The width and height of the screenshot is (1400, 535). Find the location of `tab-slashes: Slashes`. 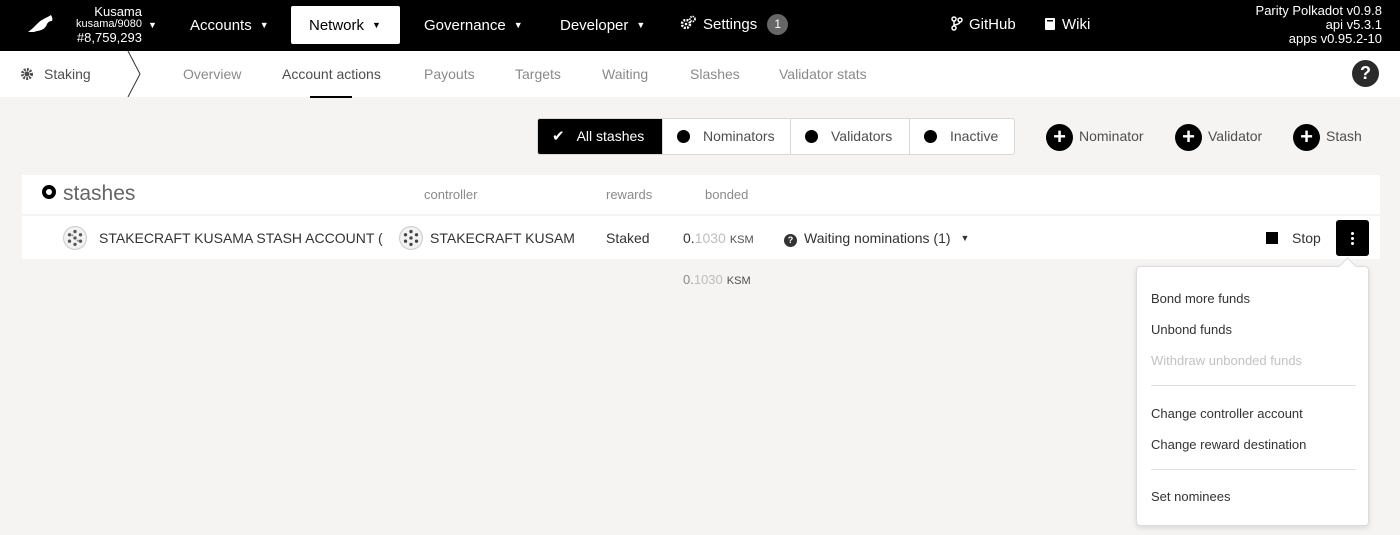

tab-slashes: Slashes is located at coordinates (715, 74).